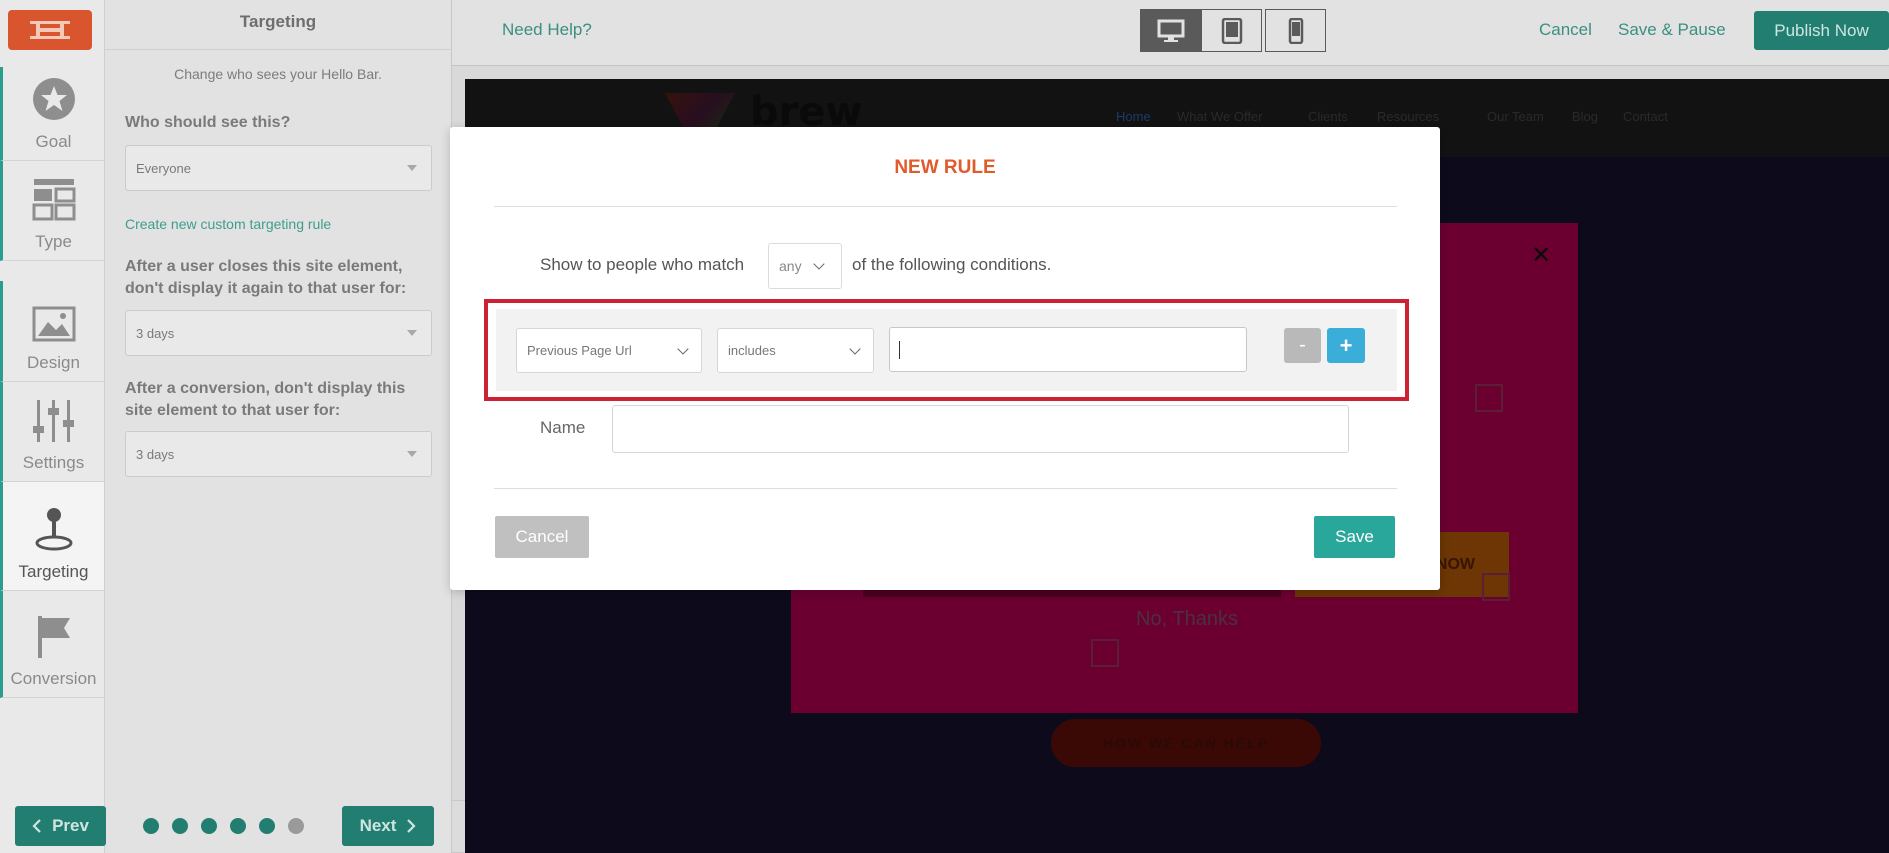 Image resolution: width=1889 pixels, height=853 pixels. Describe the element at coordinates (53, 141) in the screenshot. I see `rail-label-goal: Goal` at that location.